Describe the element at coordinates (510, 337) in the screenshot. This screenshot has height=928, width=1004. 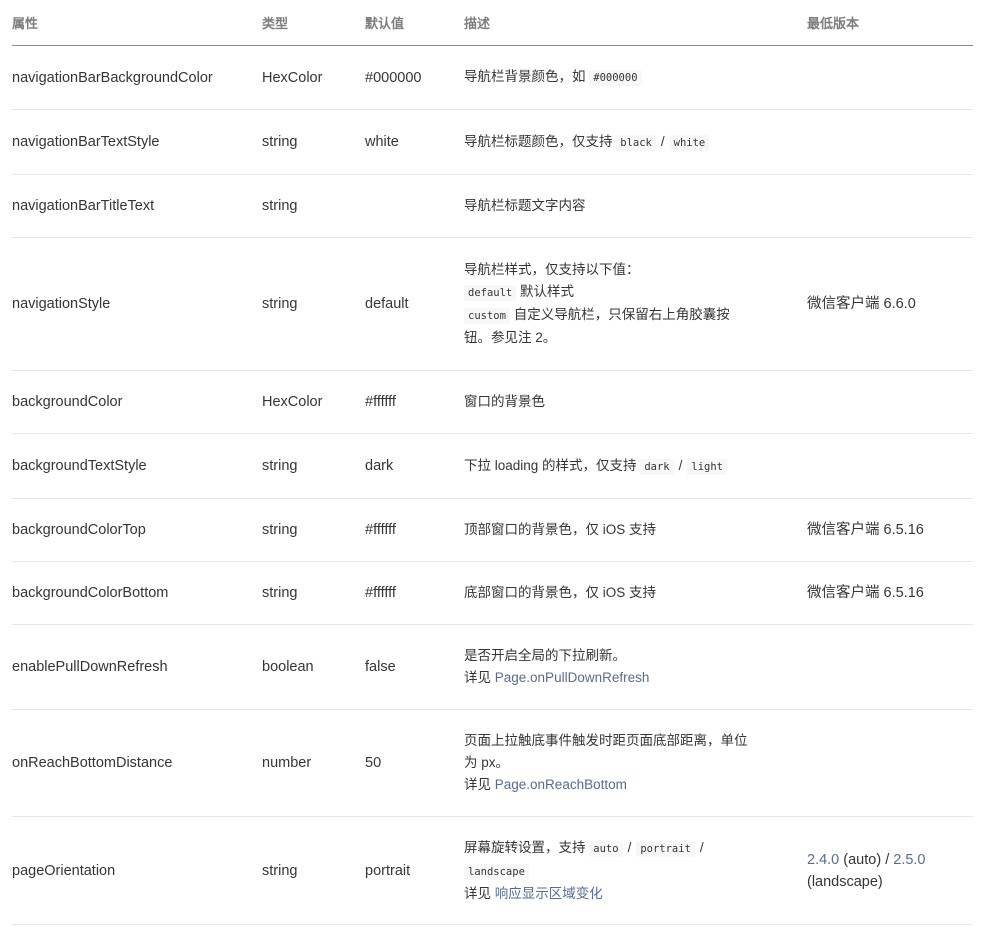
I see `option-text-cont: 钮。参见注 2。` at that location.